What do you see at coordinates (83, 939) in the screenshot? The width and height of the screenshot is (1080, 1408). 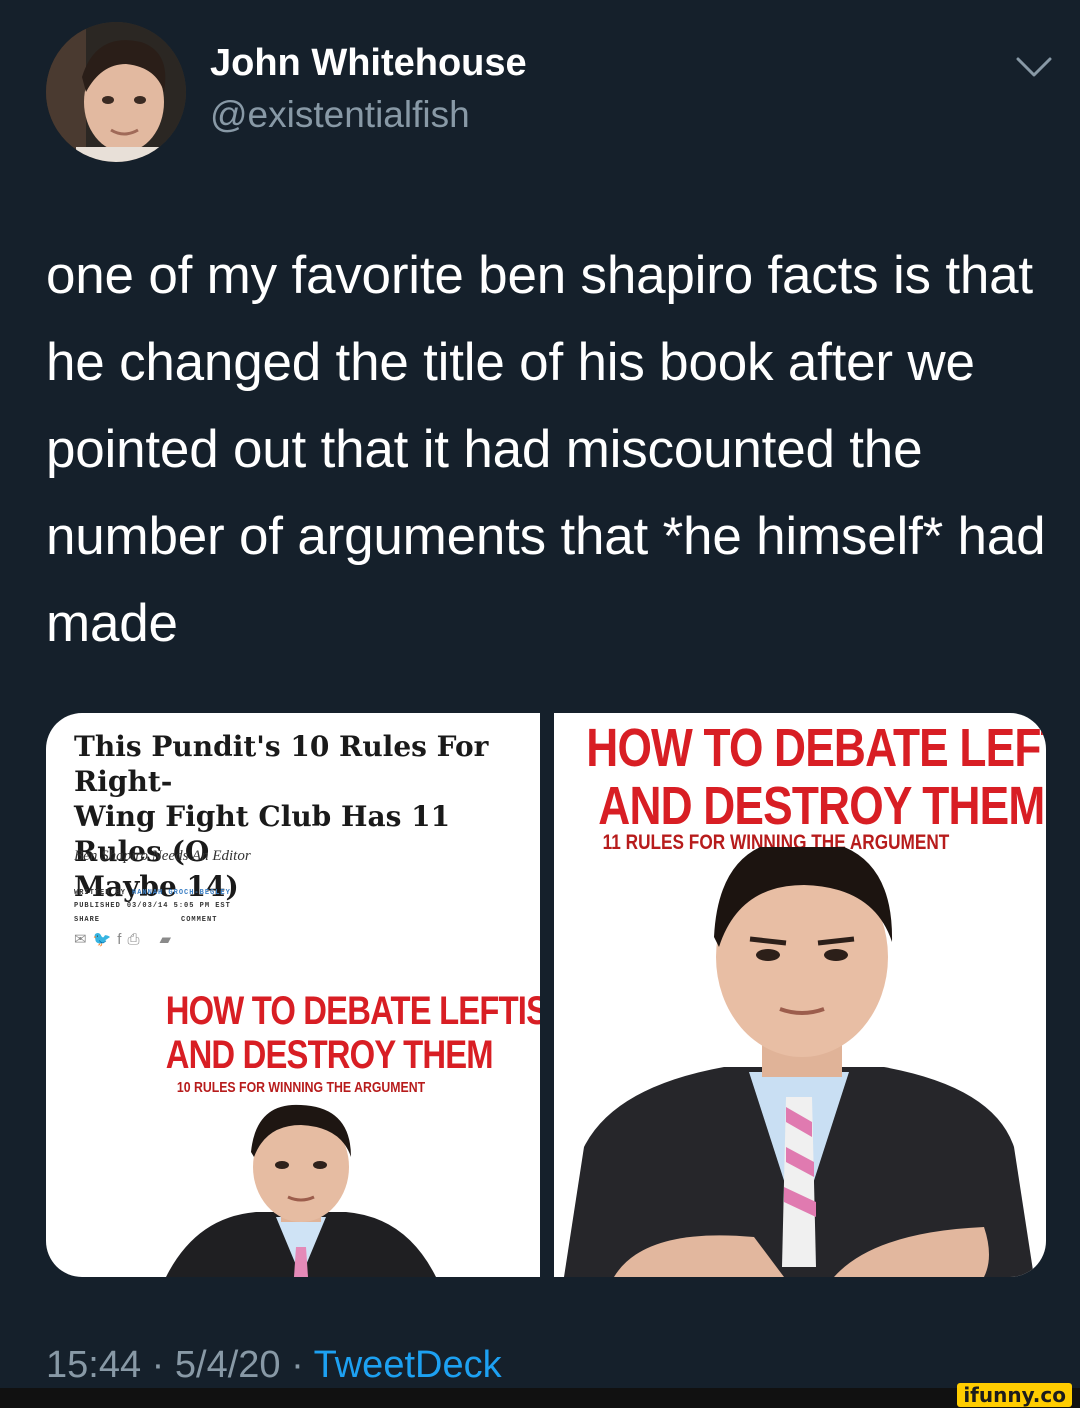 I see `mail-icon: ✉` at bounding box center [83, 939].